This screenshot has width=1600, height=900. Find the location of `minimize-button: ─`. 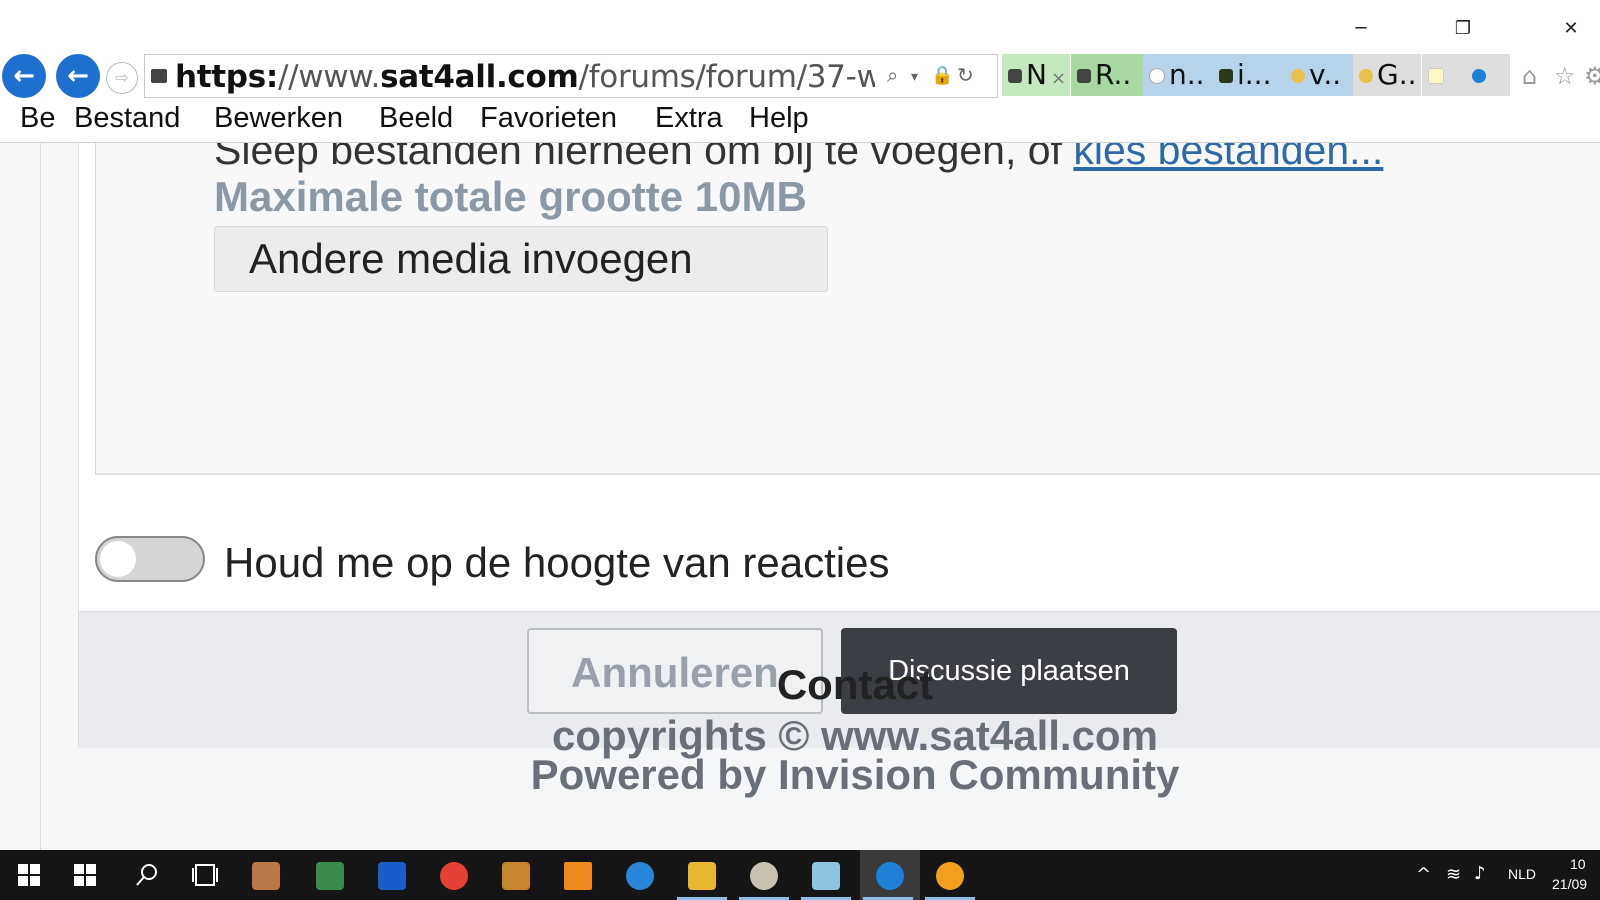

minimize-button: ─ is located at coordinates (1361, 29).